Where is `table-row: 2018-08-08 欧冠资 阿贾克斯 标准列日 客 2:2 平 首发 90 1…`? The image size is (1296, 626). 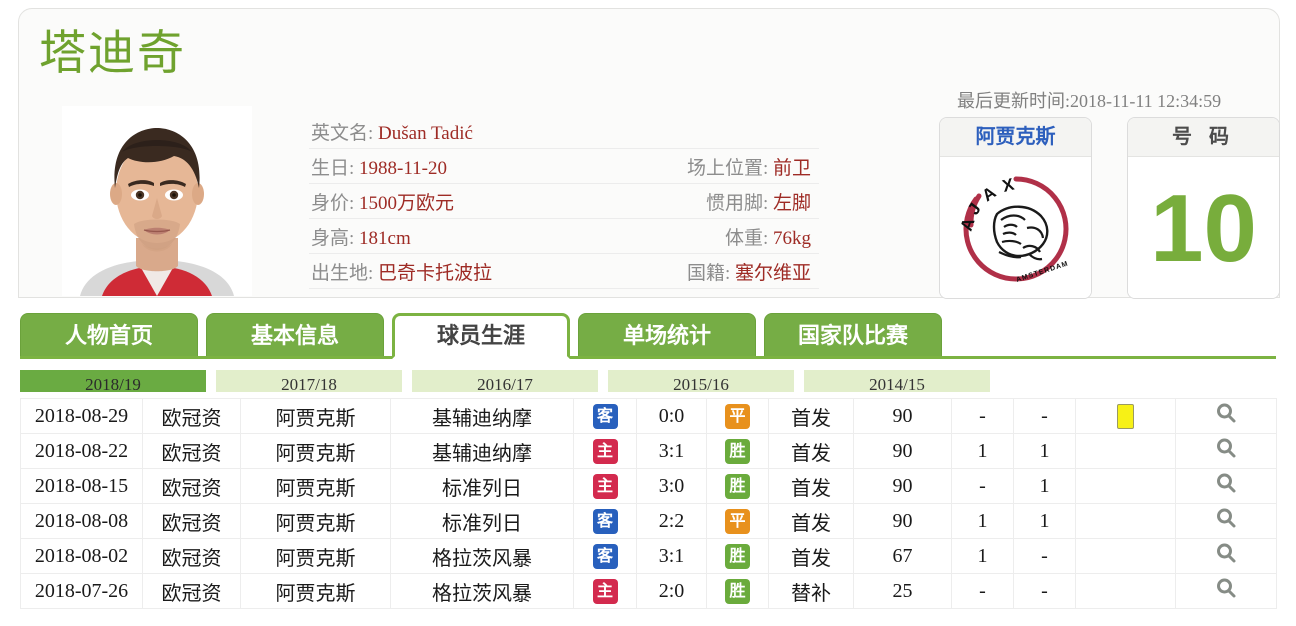 table-row: 2018-08-08 欧冠资 阿贾克斯 标准列日 客 2:2 平 首发 90 1… is located at coordinates (648, 521).